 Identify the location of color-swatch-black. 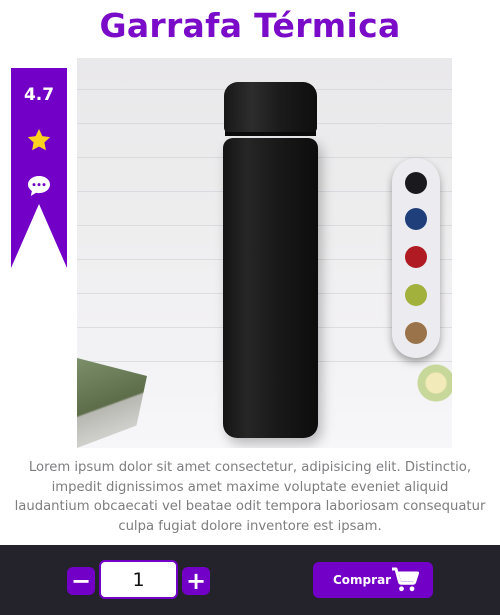
(416, 183).